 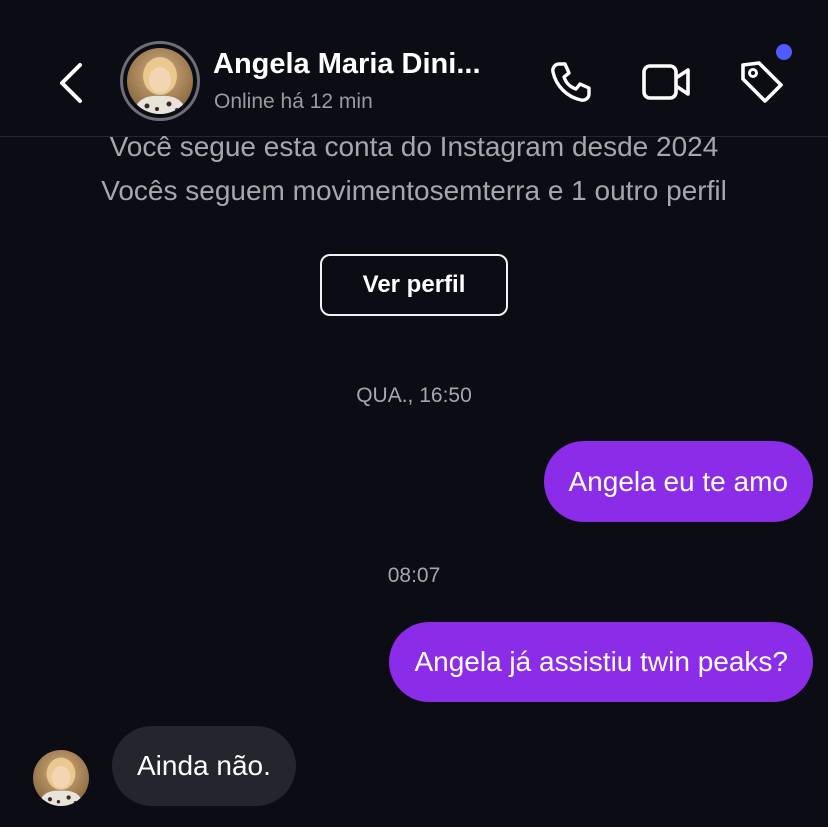 I want to click on message-text: Ainda não., so click(x=204, y=765).